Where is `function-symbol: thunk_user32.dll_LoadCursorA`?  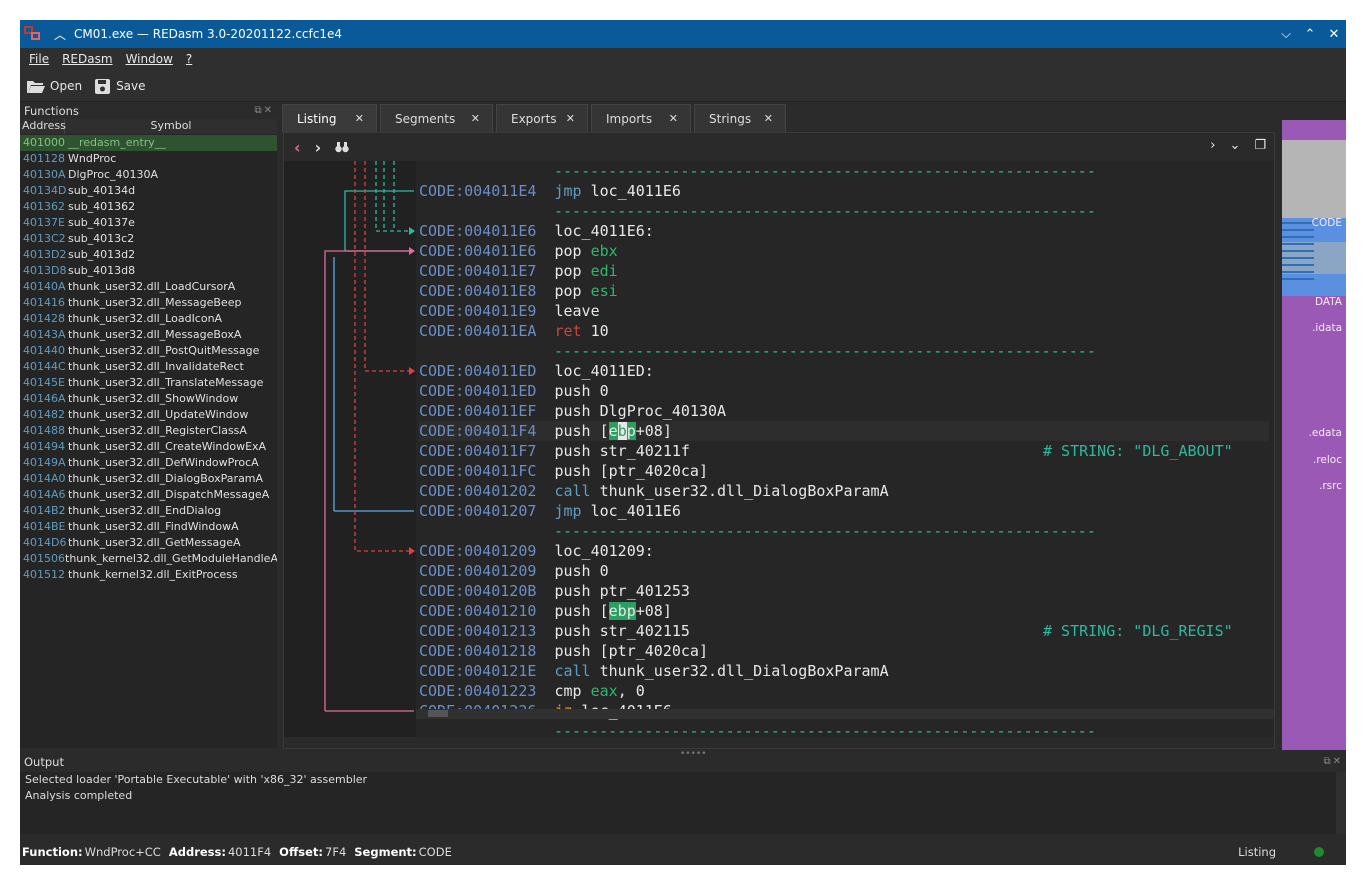 function-symbol: thunk_user32.dll_LoadCursorA is located at coordinates (152, 286).